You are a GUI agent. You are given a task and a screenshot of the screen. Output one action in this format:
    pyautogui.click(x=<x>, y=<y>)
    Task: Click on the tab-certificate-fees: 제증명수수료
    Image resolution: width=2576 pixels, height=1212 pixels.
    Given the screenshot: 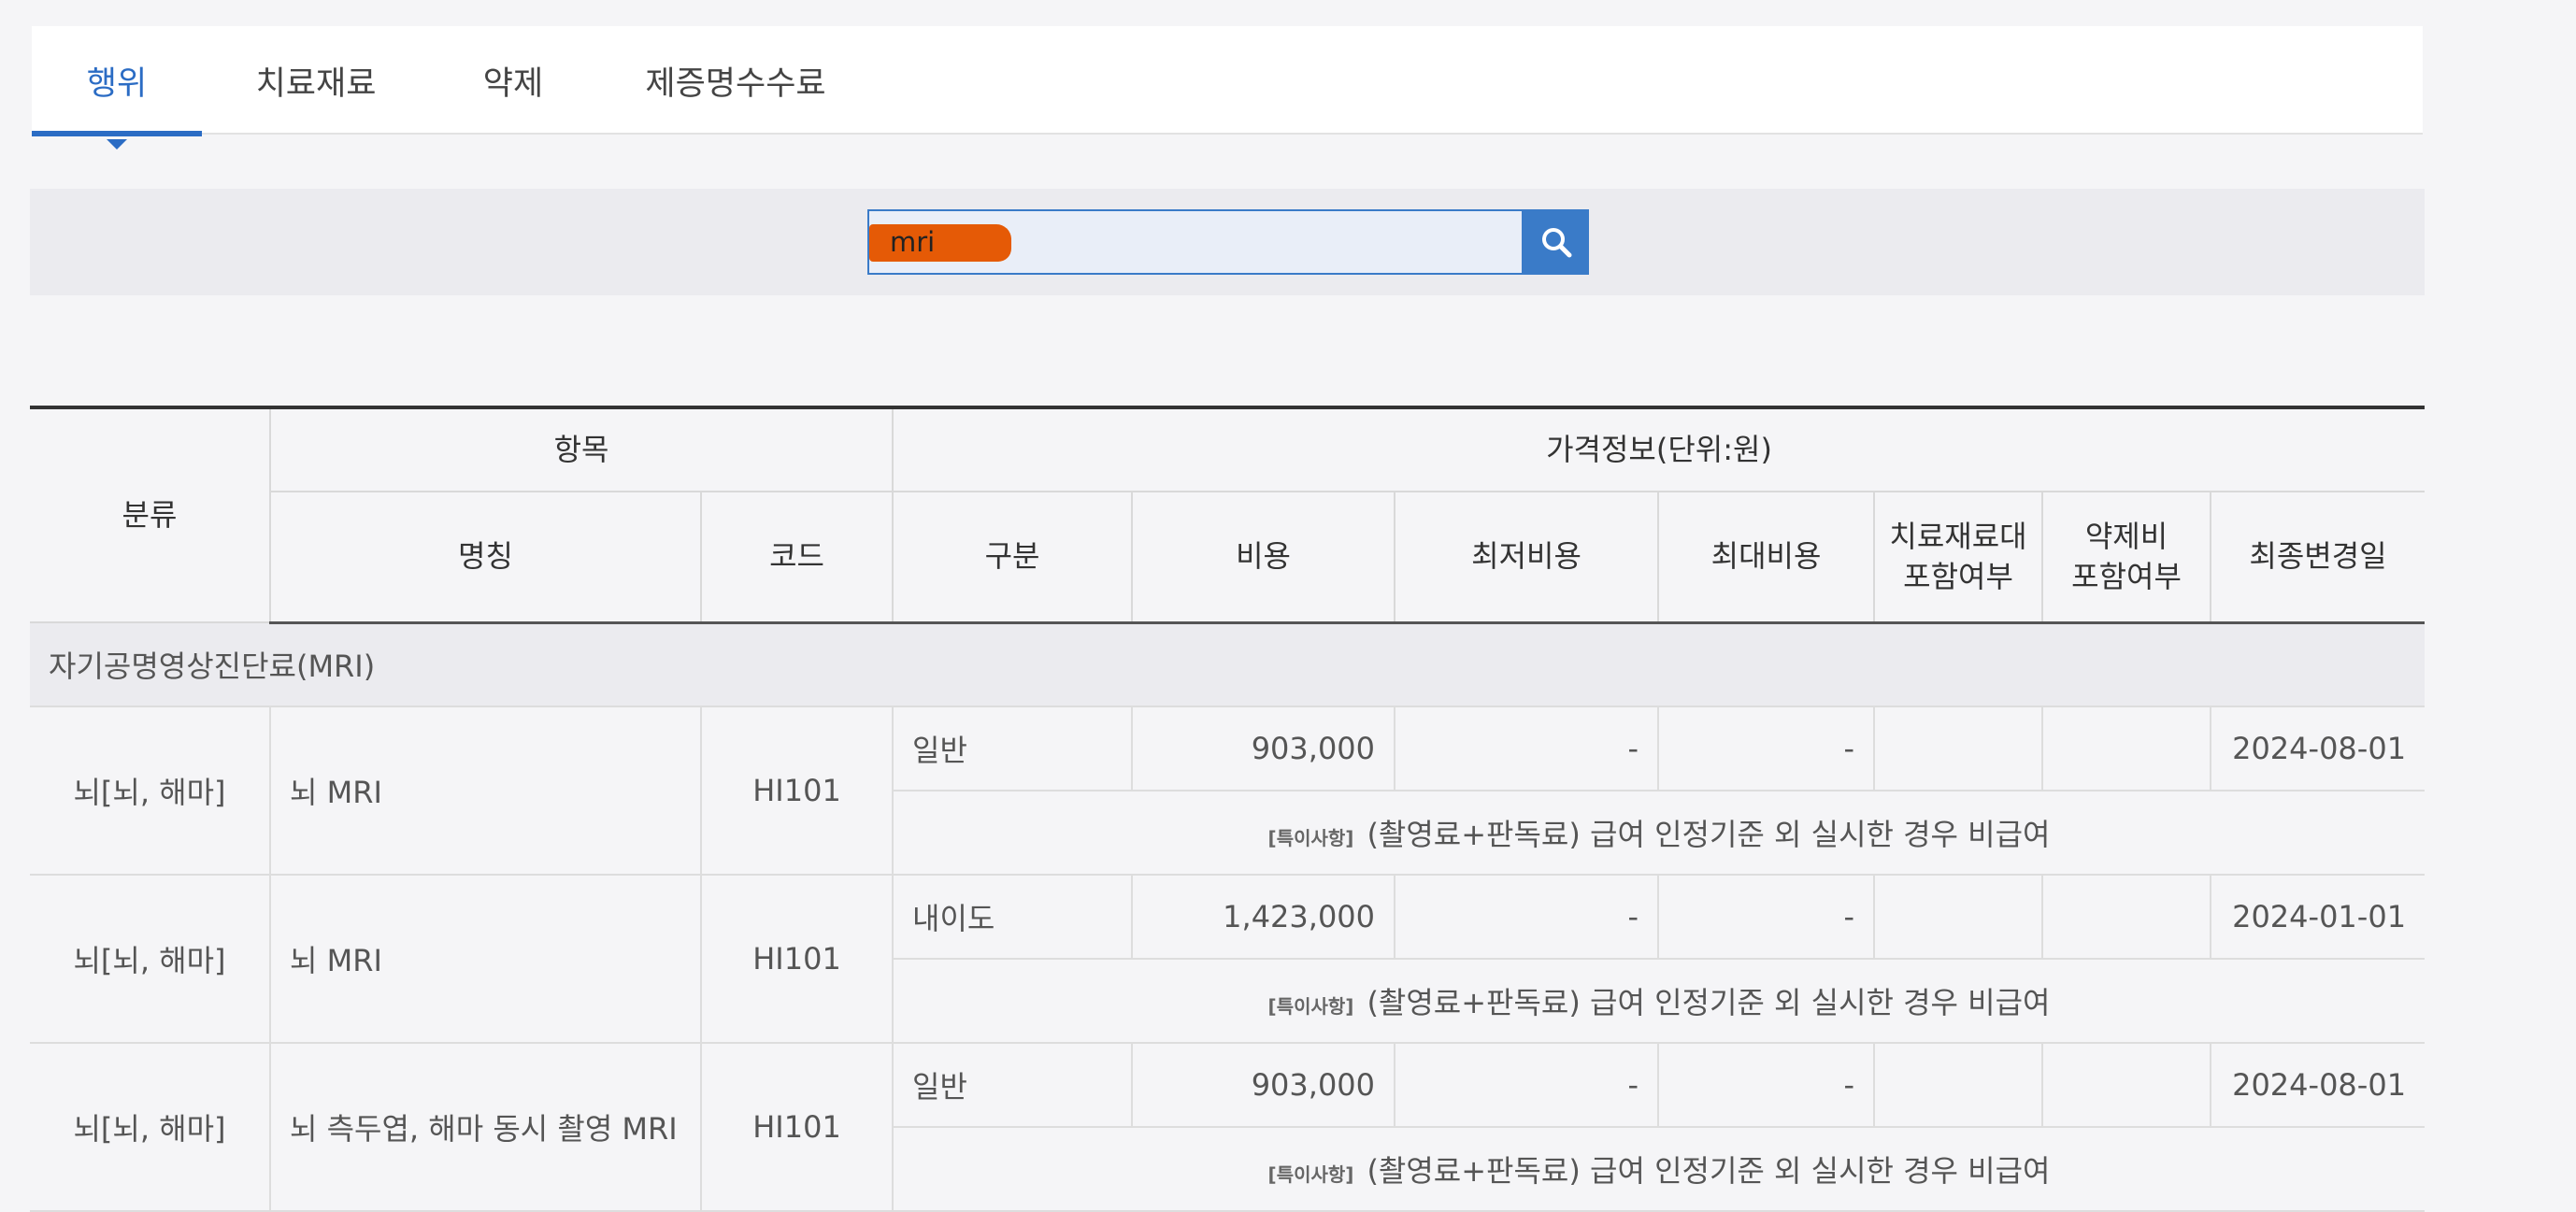 What is the action you would take?
    pyautogui.click(x=735, y=80)
    